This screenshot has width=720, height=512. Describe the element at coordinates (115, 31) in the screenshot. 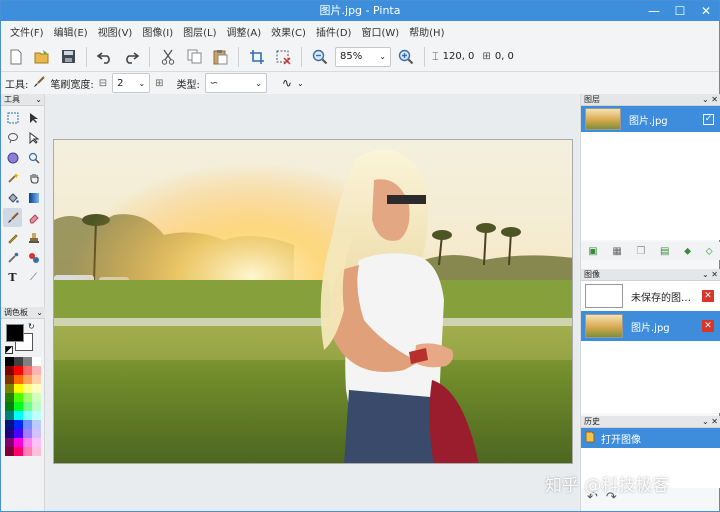

I see `menu-view: 视图(V)` at that location.